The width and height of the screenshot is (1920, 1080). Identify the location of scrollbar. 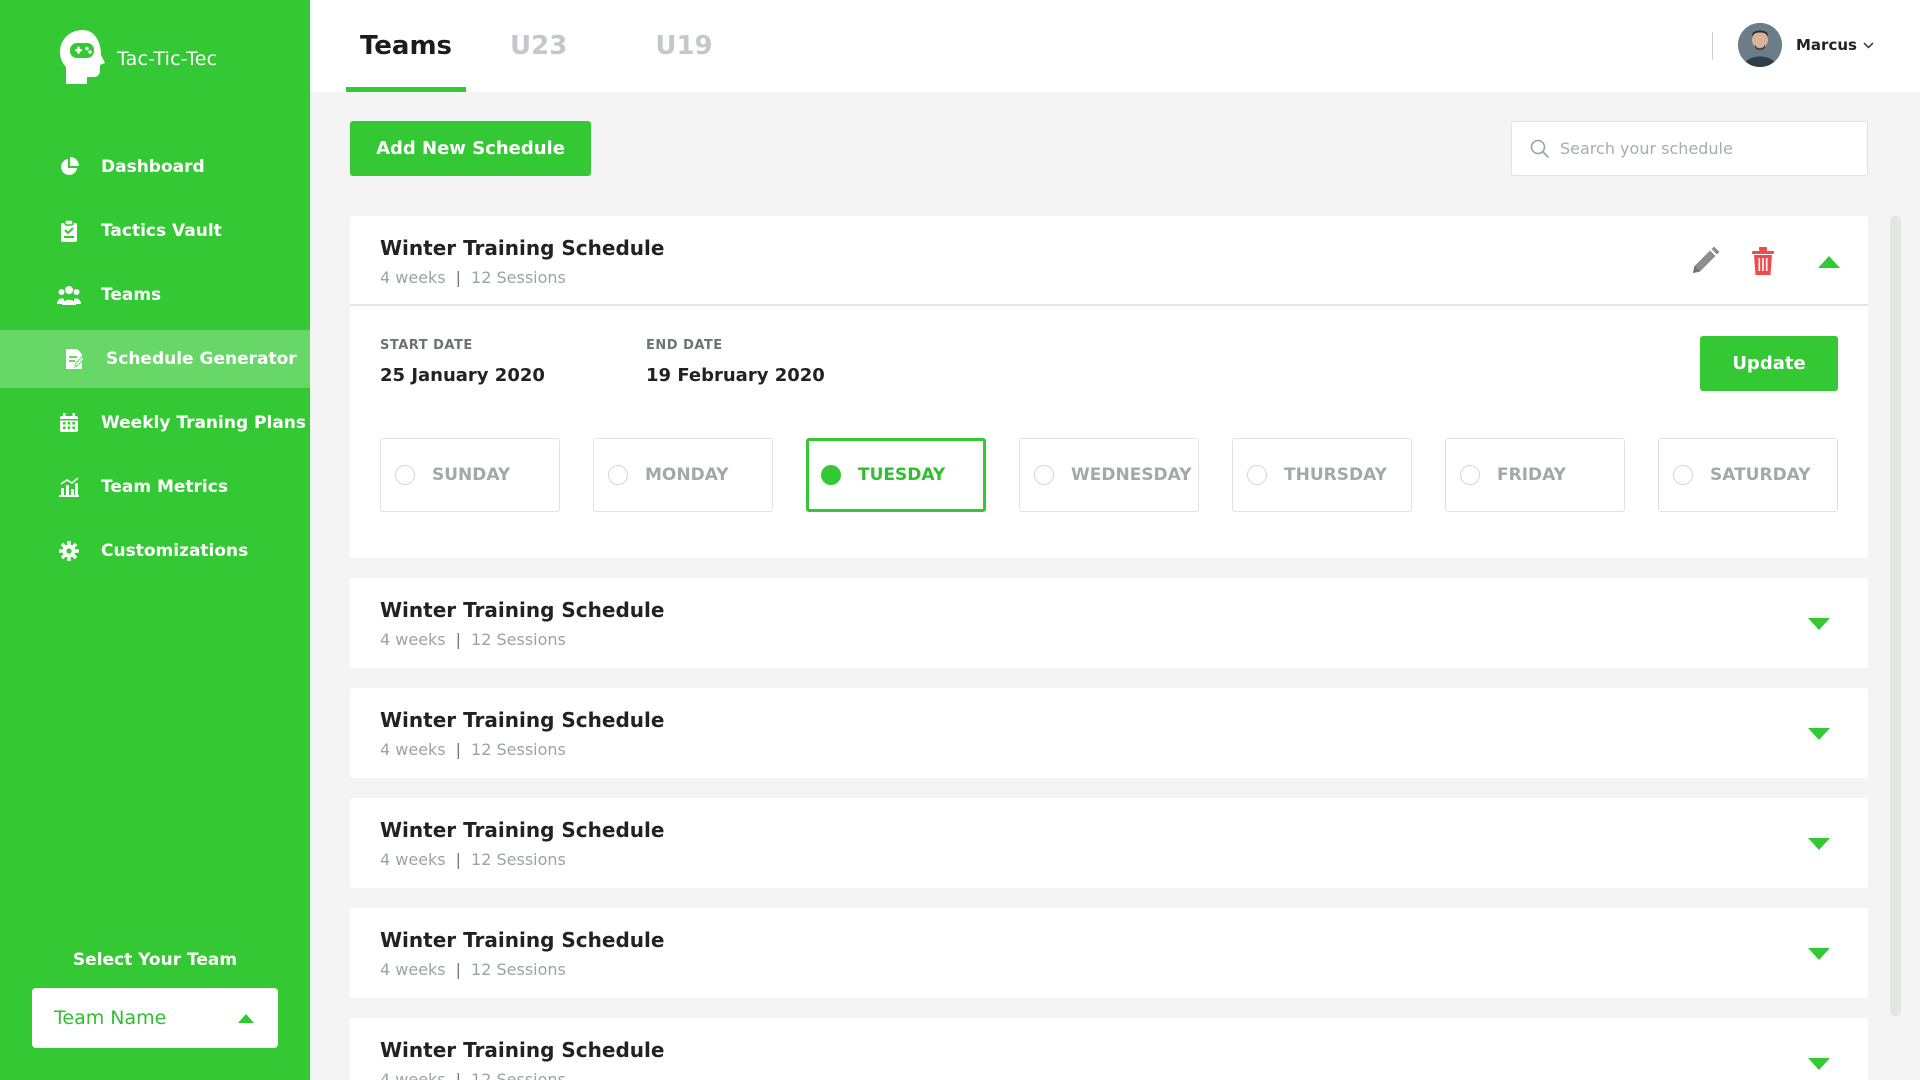
(1895, 616).